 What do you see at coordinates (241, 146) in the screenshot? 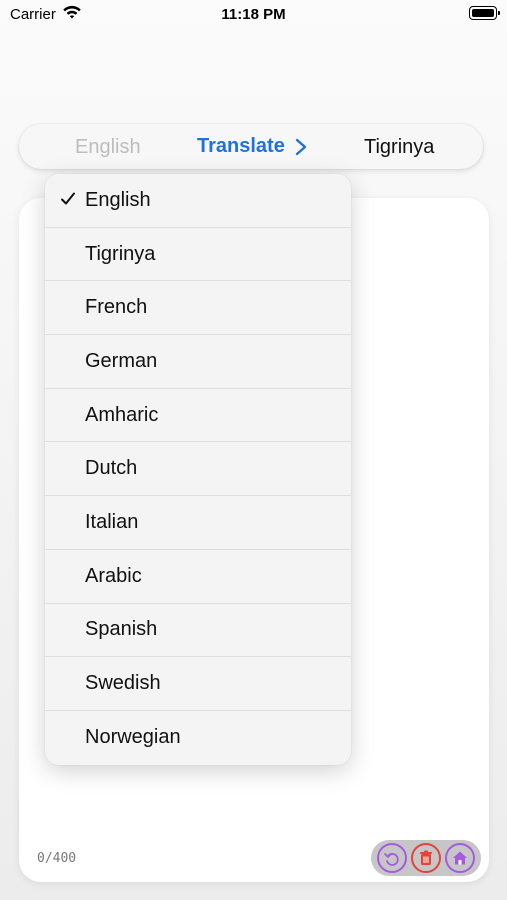
I see `translate-label: Translate` at bounding box center [241, 146].